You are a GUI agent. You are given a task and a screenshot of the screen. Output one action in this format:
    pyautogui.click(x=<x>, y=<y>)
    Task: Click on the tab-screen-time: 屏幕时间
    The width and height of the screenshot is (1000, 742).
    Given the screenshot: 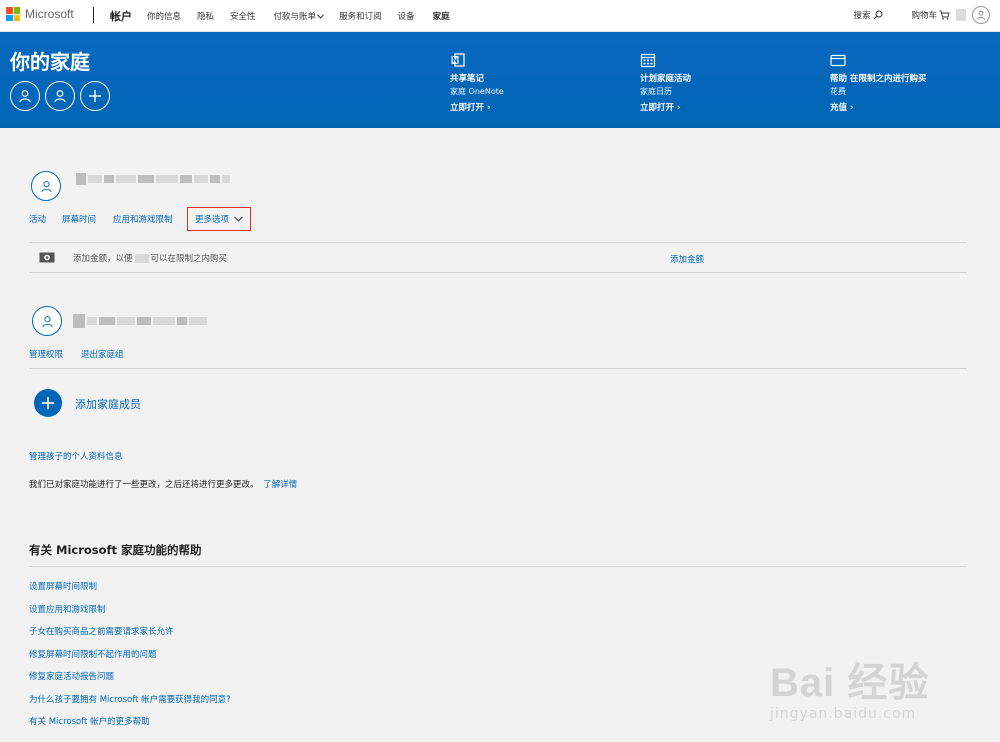 What is the action you would take?
    pyautogui.click(x=79, y=219)
    